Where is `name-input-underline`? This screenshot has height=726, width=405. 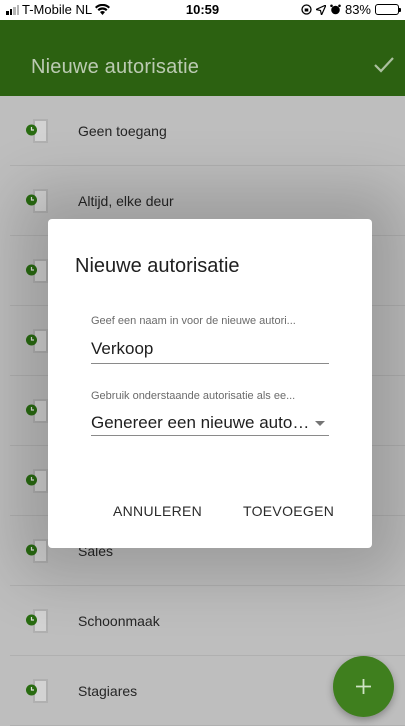
name-input-underline is located at coordinates (210, 363).